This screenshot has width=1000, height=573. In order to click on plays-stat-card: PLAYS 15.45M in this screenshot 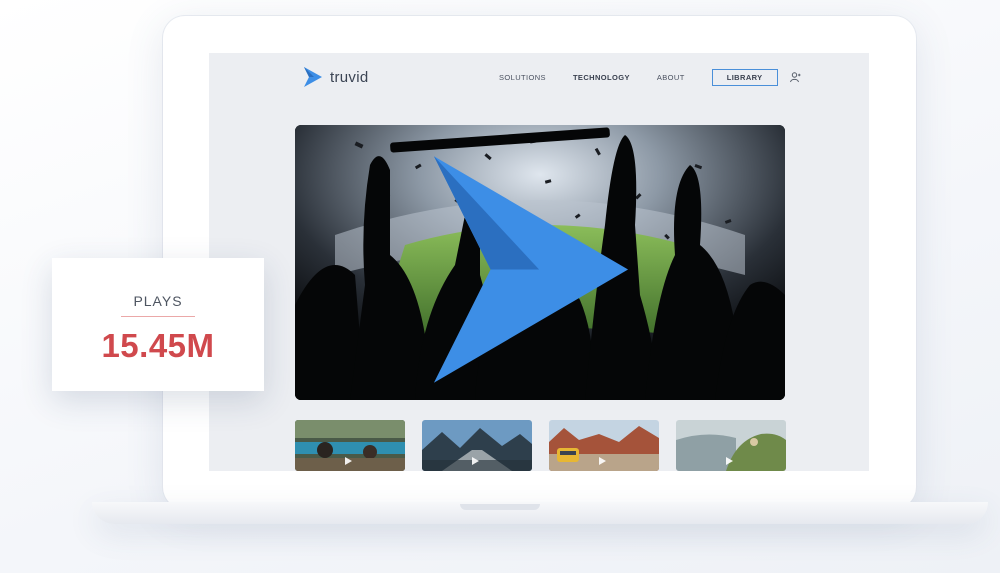, I will do `click(158, 324)`.